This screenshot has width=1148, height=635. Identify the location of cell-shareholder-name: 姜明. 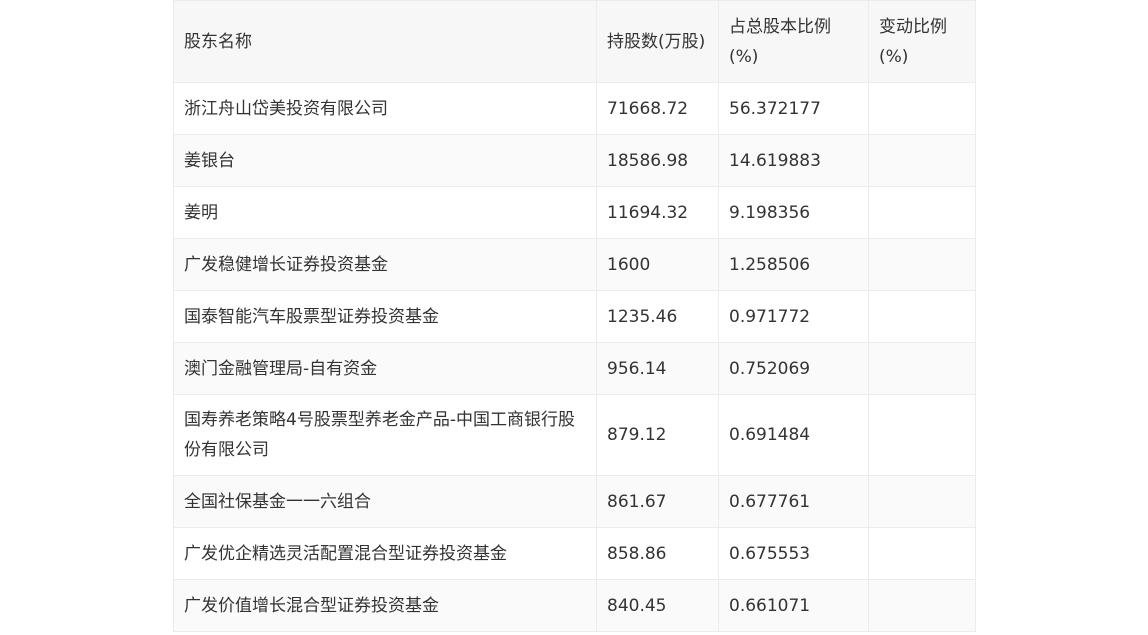
(385, 212).